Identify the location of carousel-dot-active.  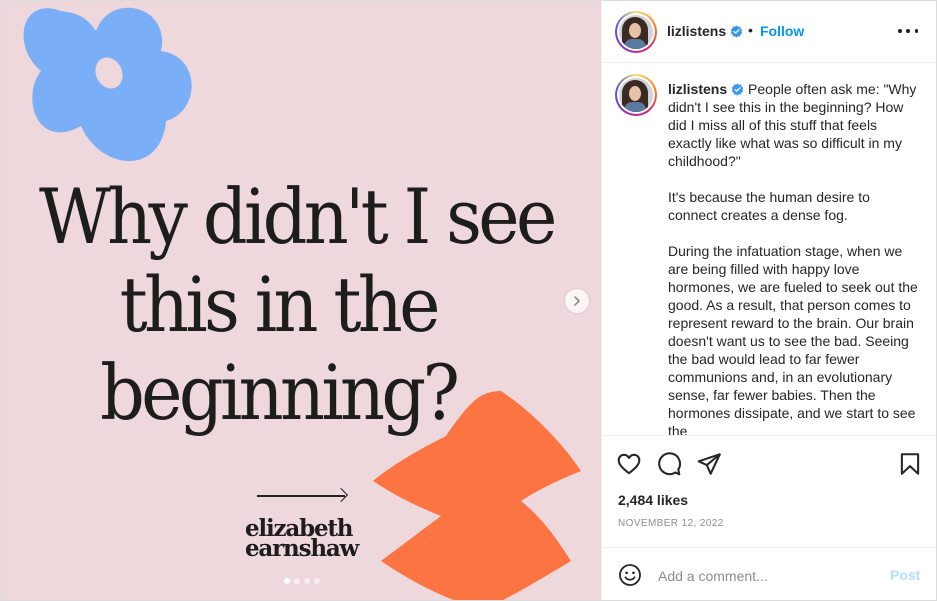
(287, 581).